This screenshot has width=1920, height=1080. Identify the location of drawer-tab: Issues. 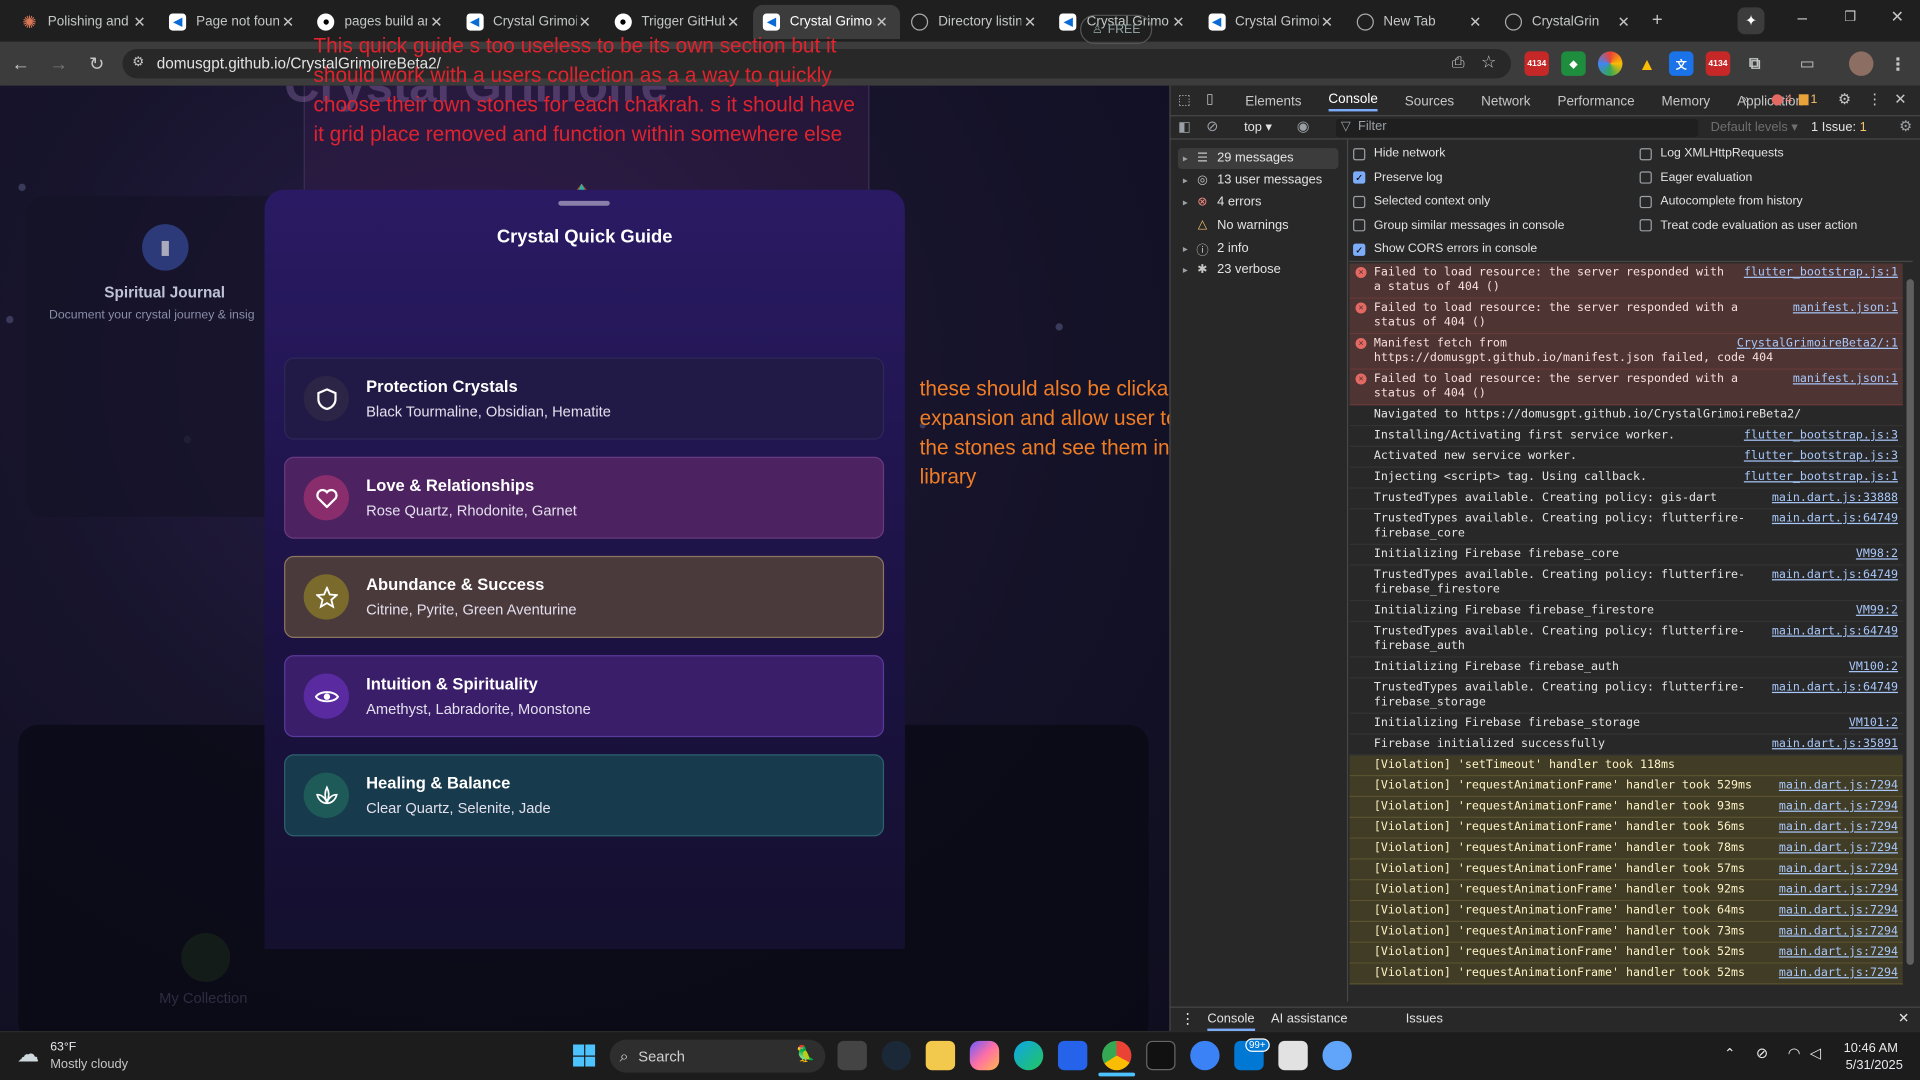
(1424, 1018).